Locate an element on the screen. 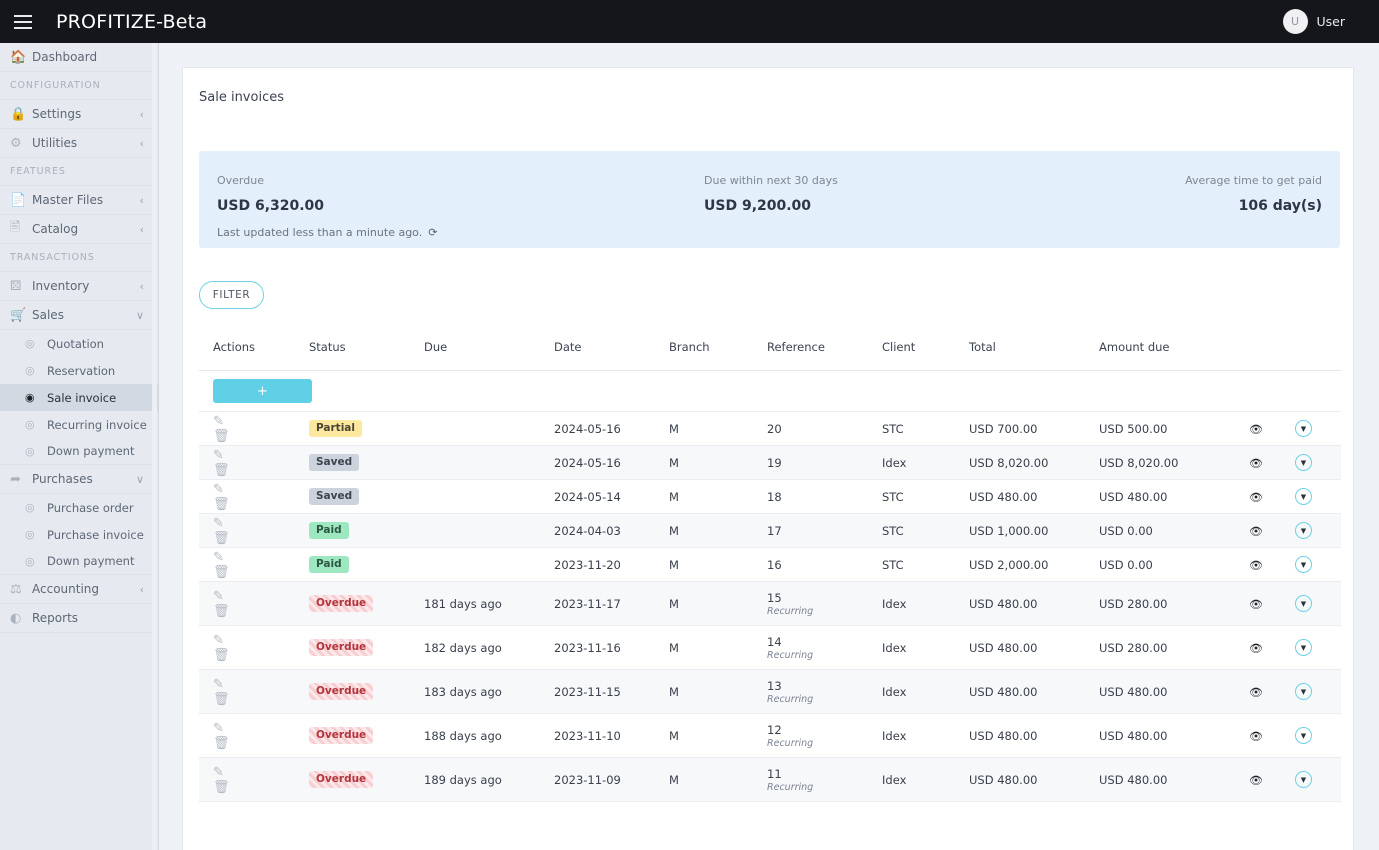 Image resolution: width=1379 pixels, height=850 pixels. sidebar-item-dashboard: 🏠 Dashboard is located at coordinates (79, 57).